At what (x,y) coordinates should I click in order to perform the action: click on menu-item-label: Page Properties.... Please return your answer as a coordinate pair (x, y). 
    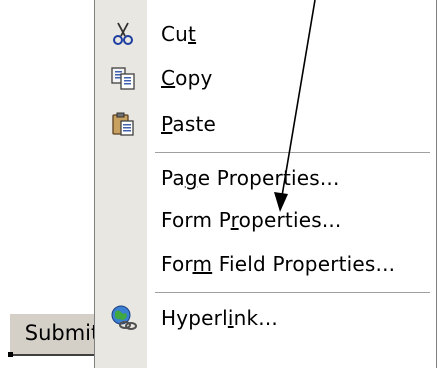
    Looking at the image, I should click on (250, 178).